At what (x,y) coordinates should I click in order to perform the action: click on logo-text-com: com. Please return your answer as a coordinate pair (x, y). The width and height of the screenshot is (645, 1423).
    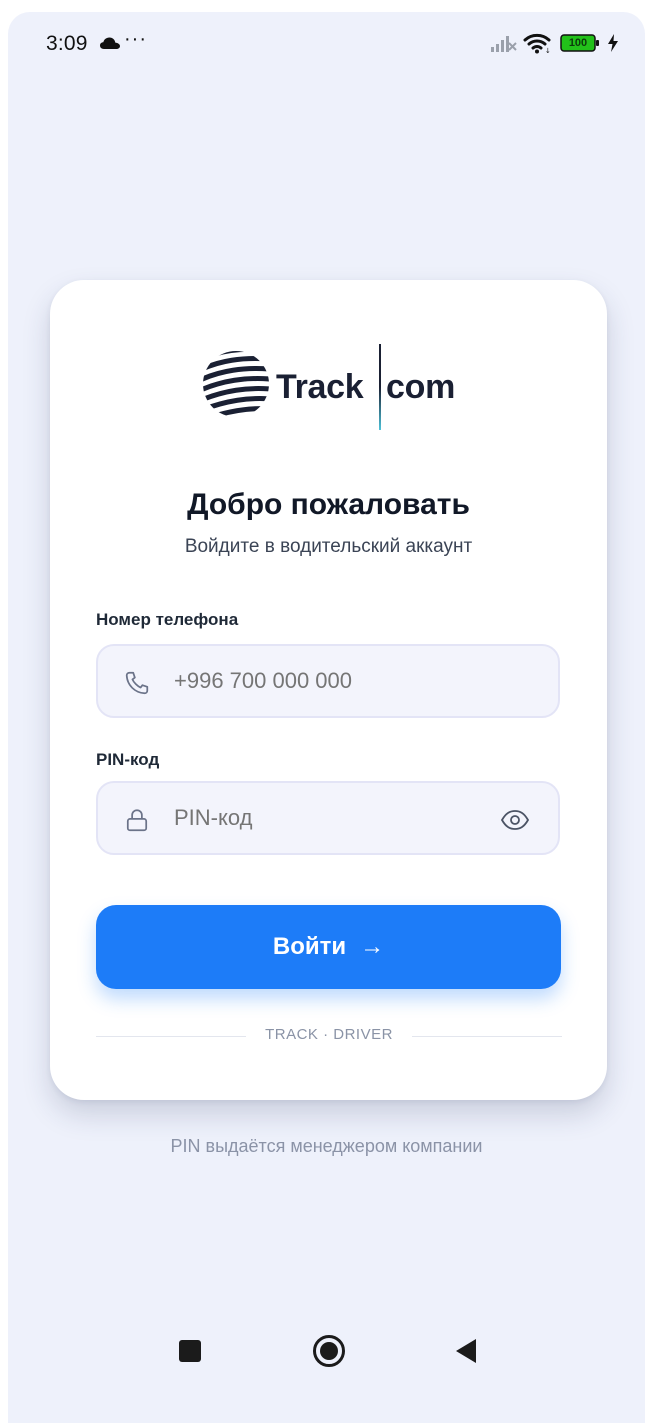
    Looking at the image, I should click on (421, 387).